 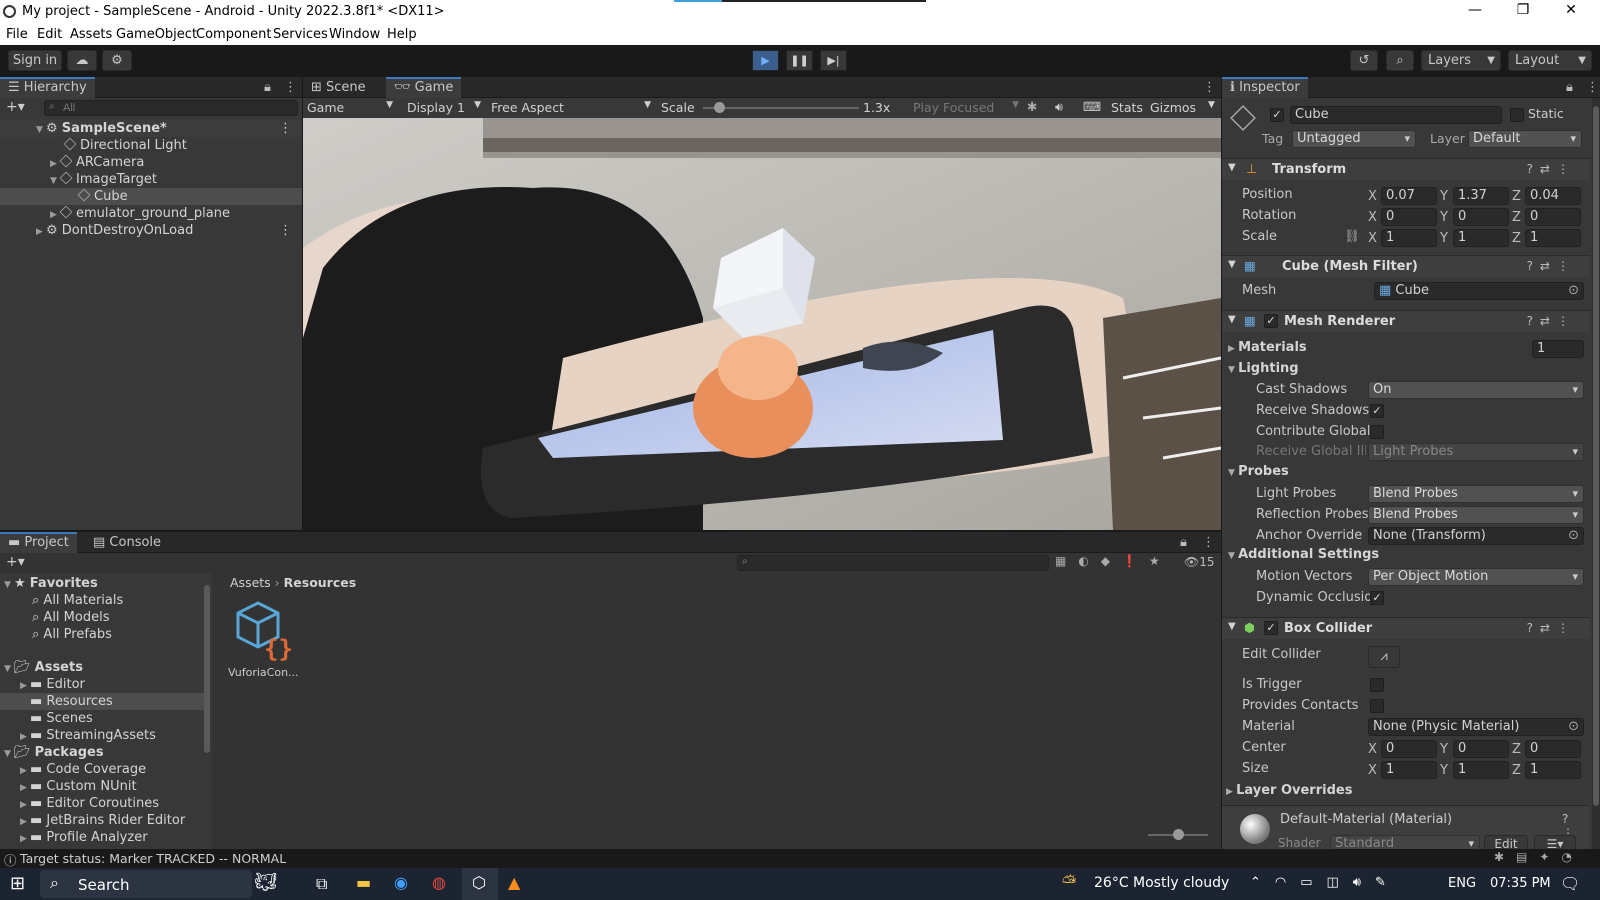 What do you see at coordinates (127, 542) in the screenshot?
I see `tab-console: ▤ Console` at bounding box center [127, 542].